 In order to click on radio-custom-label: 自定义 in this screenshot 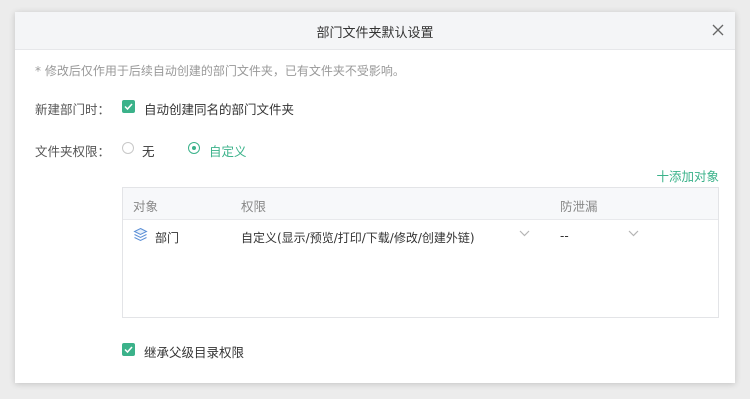, I will do `click(228, 151)`.